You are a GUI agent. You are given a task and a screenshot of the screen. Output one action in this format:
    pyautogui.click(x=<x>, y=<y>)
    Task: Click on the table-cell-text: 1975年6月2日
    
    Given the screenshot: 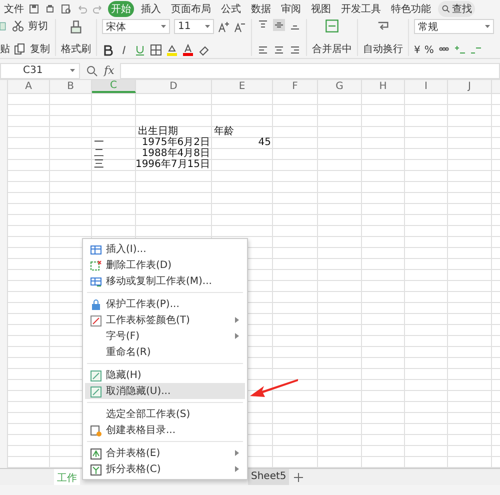 What is the action you would take?
    pyautogui.click(x=175, y=143)
    